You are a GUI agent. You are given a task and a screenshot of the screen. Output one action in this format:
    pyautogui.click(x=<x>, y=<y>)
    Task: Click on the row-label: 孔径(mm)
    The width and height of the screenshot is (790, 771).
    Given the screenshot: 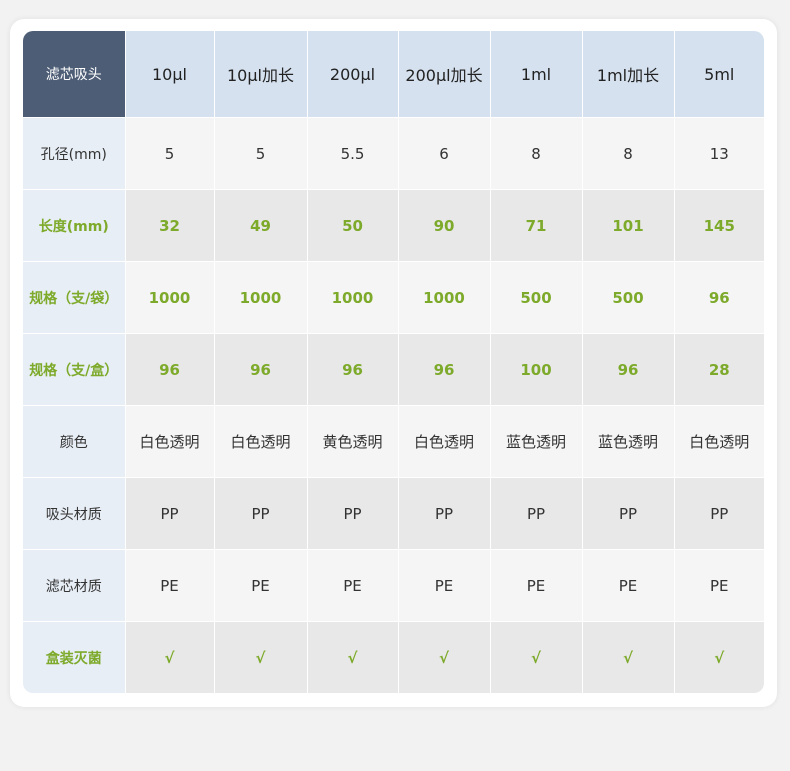 What is the action you would take?
    pyautogui.click(x=74, y=153)
    